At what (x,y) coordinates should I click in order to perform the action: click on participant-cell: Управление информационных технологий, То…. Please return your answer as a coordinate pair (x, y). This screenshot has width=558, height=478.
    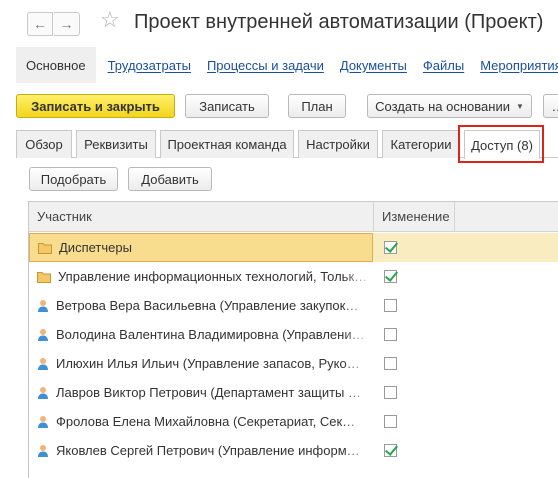
    Looking at the image, I should click on (201, 276).